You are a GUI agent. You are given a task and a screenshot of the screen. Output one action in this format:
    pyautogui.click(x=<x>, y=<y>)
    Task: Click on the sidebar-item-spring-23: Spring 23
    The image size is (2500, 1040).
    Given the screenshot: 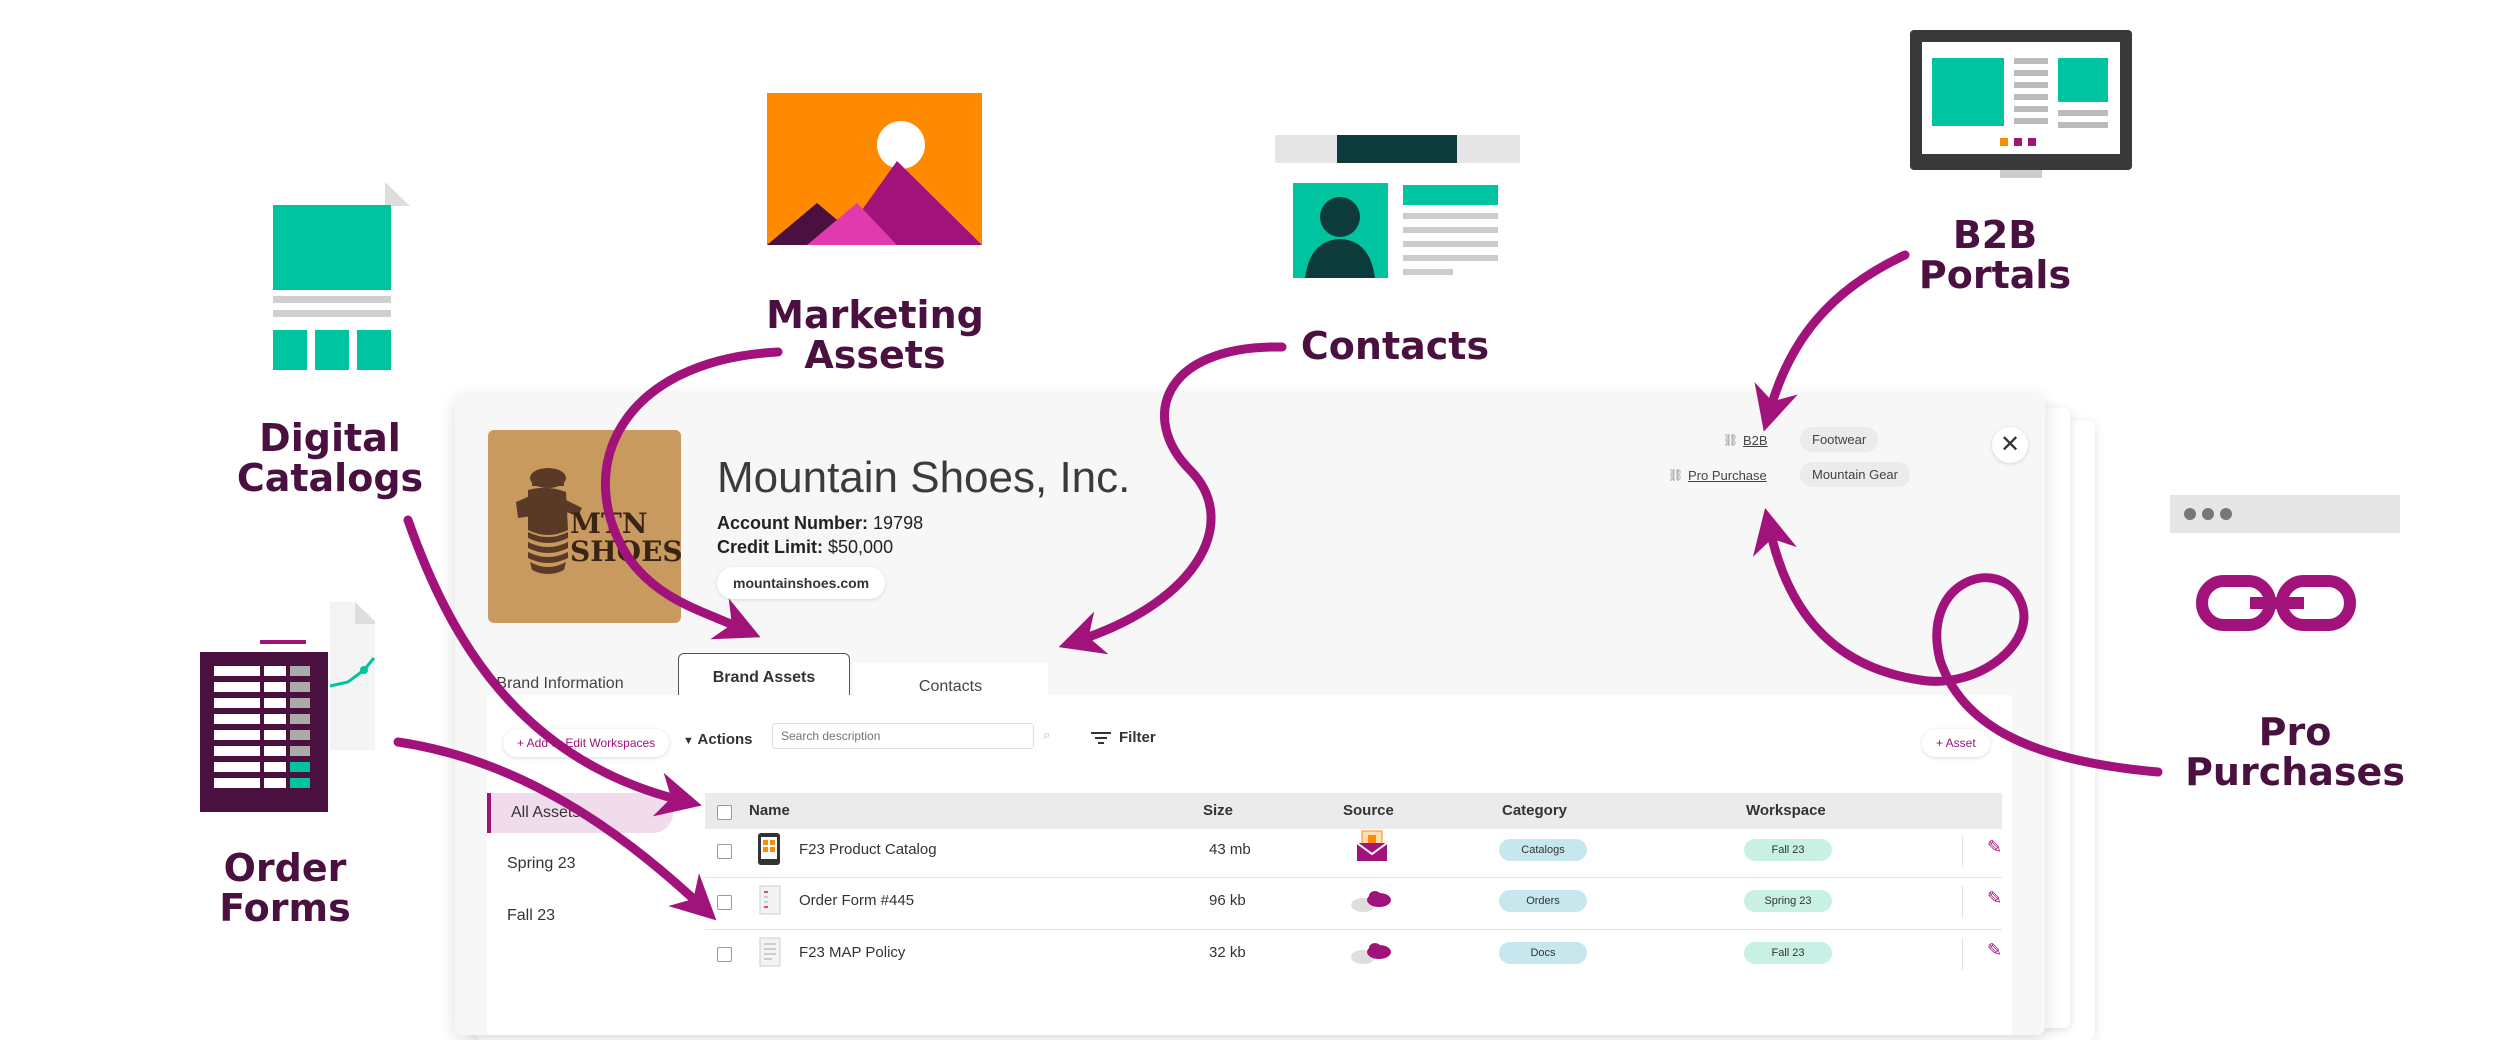 What is the action you would take?
    pyautogui.click(x=541, y=864)
    